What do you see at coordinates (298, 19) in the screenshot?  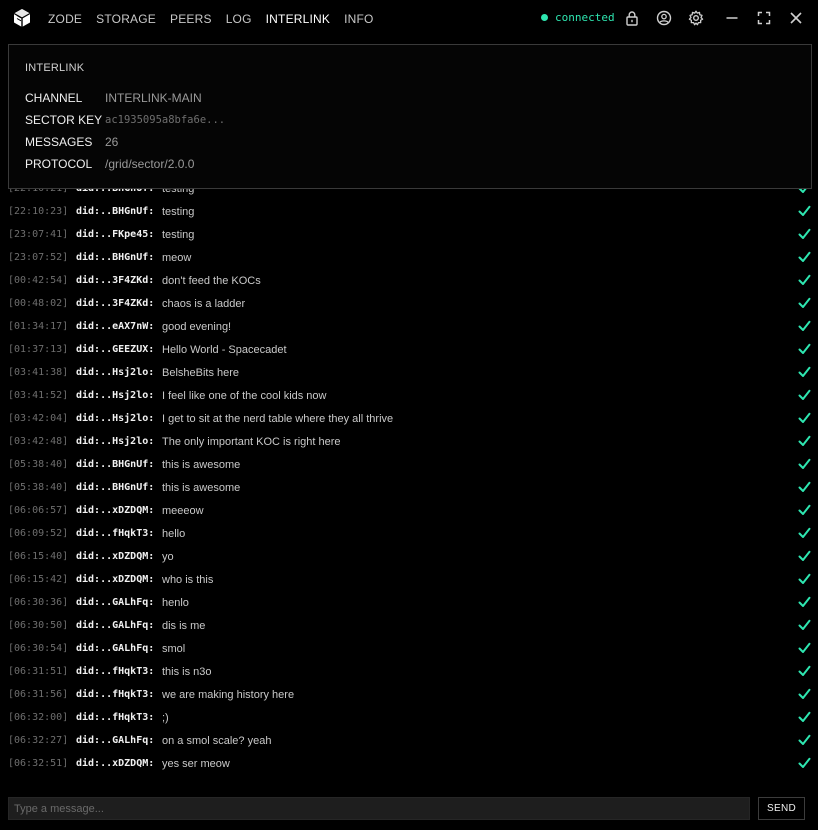 I see `nav-item-interlink: INTERLINK` at bounding box center [298, 19].